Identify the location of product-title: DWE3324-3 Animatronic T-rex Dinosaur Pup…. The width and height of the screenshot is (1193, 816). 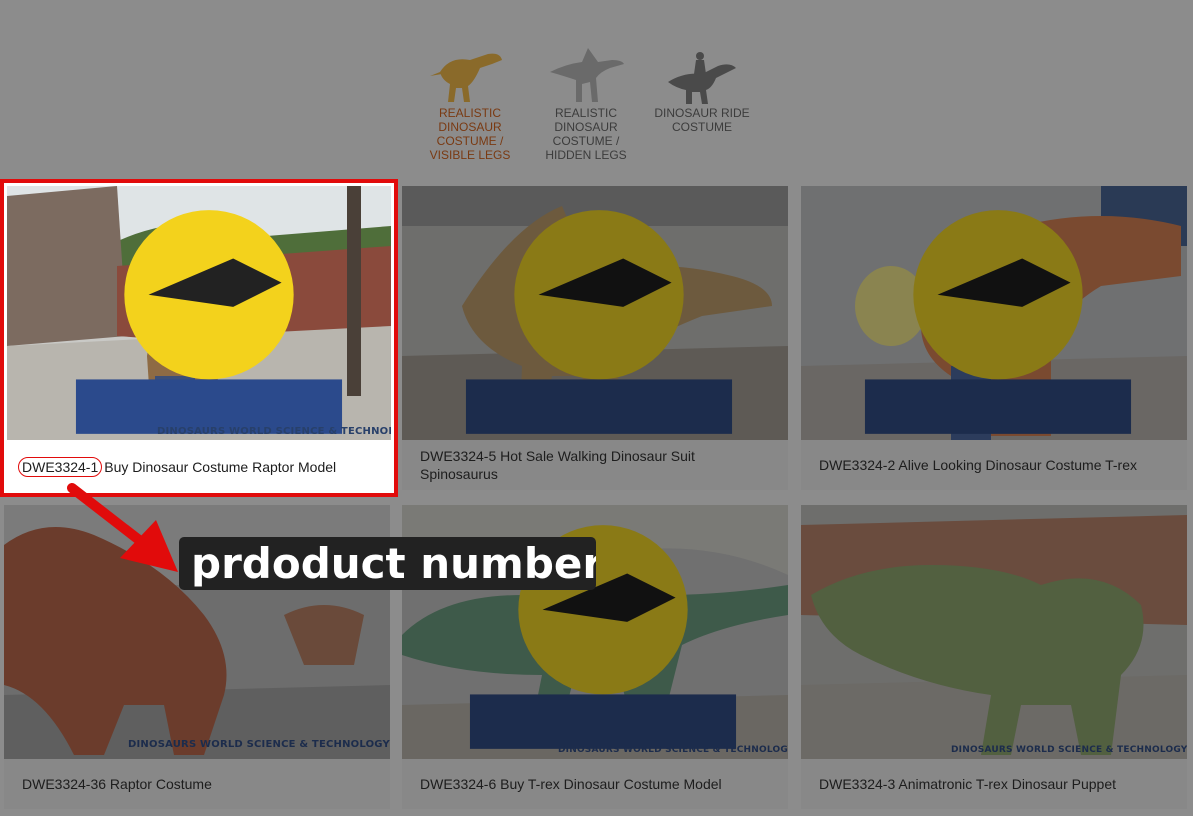
(996, 784).